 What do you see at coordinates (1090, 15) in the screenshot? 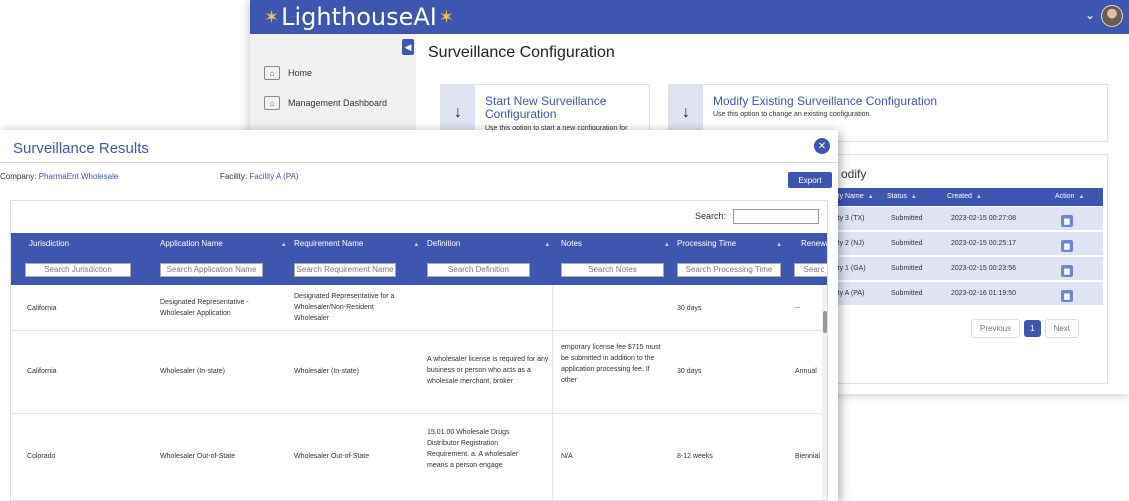
I see `chevron-down-icon: ⌄` at bounding box center [1090, 15].